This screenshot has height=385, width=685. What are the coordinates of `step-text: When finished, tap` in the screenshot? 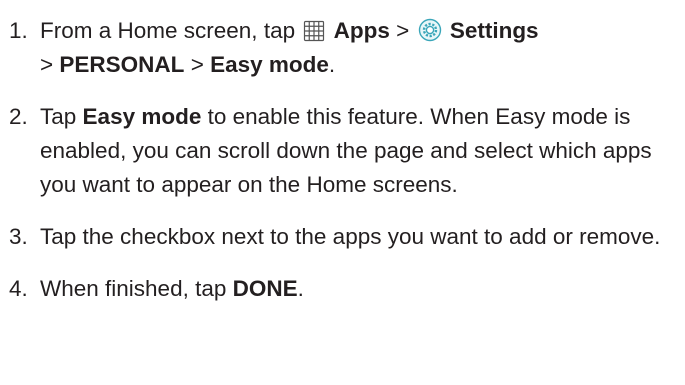 It's located at (133, 288).